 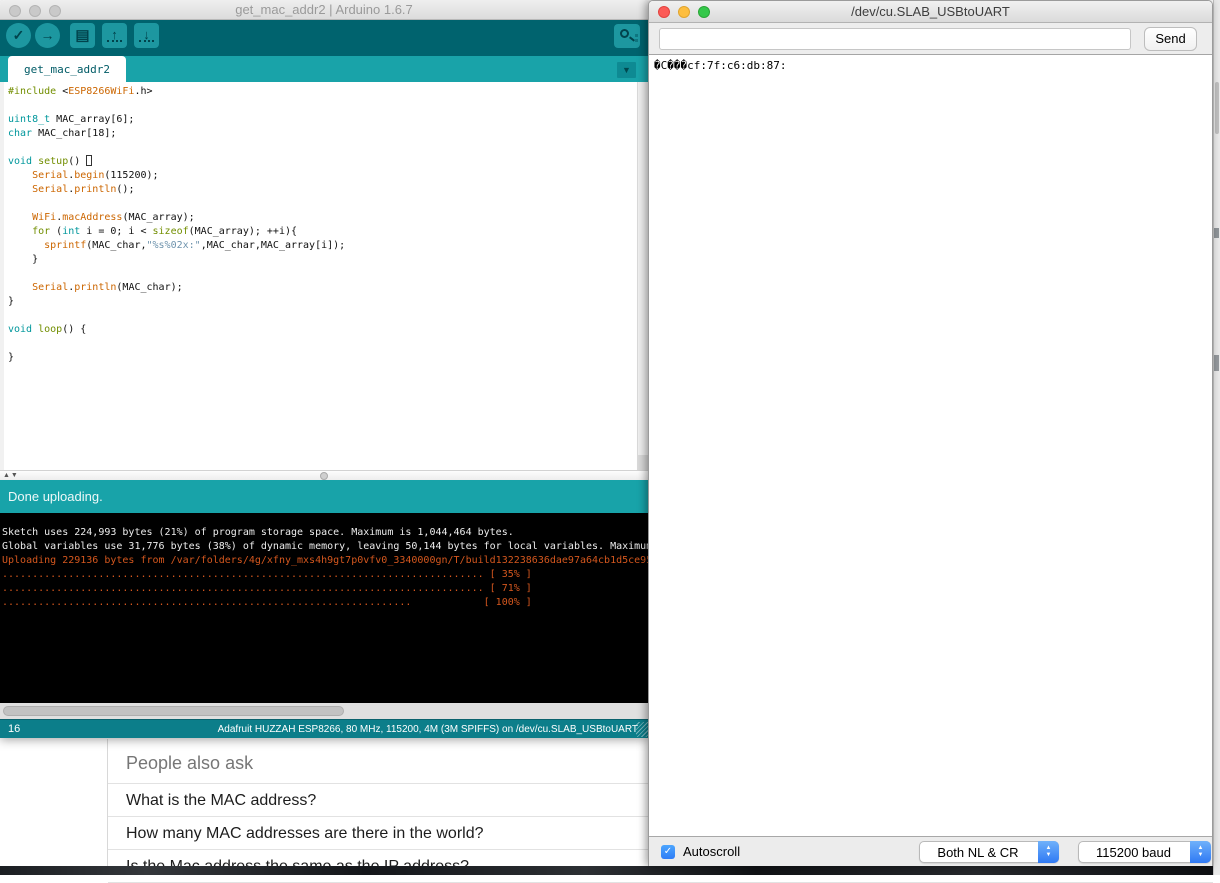 I want to click on open-button: ↑, so click(x=114, y=35).